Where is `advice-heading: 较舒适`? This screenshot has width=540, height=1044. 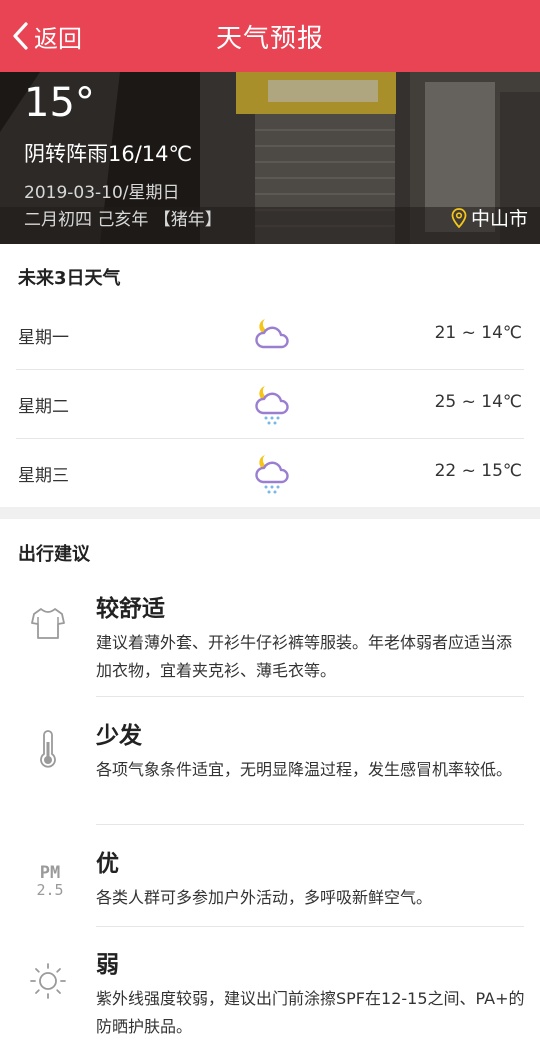 advice-heading: 较舒适 is located at coordinates (130, 609).